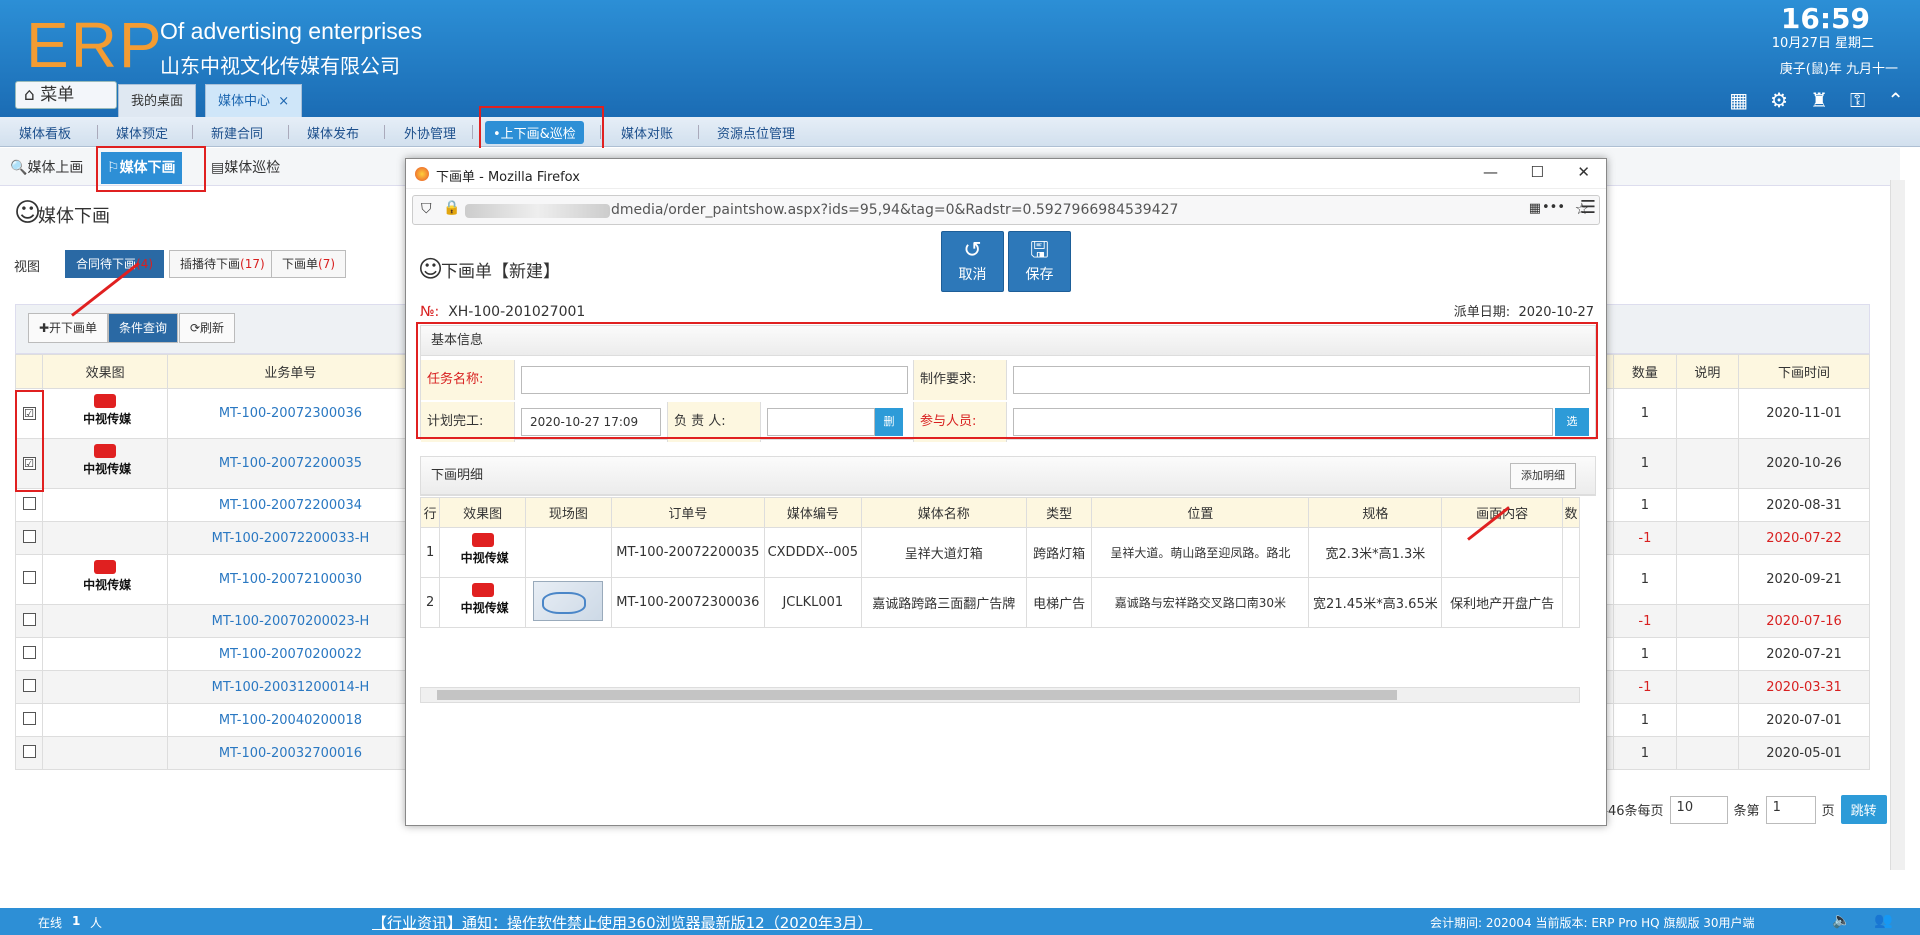  Describe the element at coordinates (290, 621) in the screenshot. I see `order-link: MT-100-20070200023-H` at that location.